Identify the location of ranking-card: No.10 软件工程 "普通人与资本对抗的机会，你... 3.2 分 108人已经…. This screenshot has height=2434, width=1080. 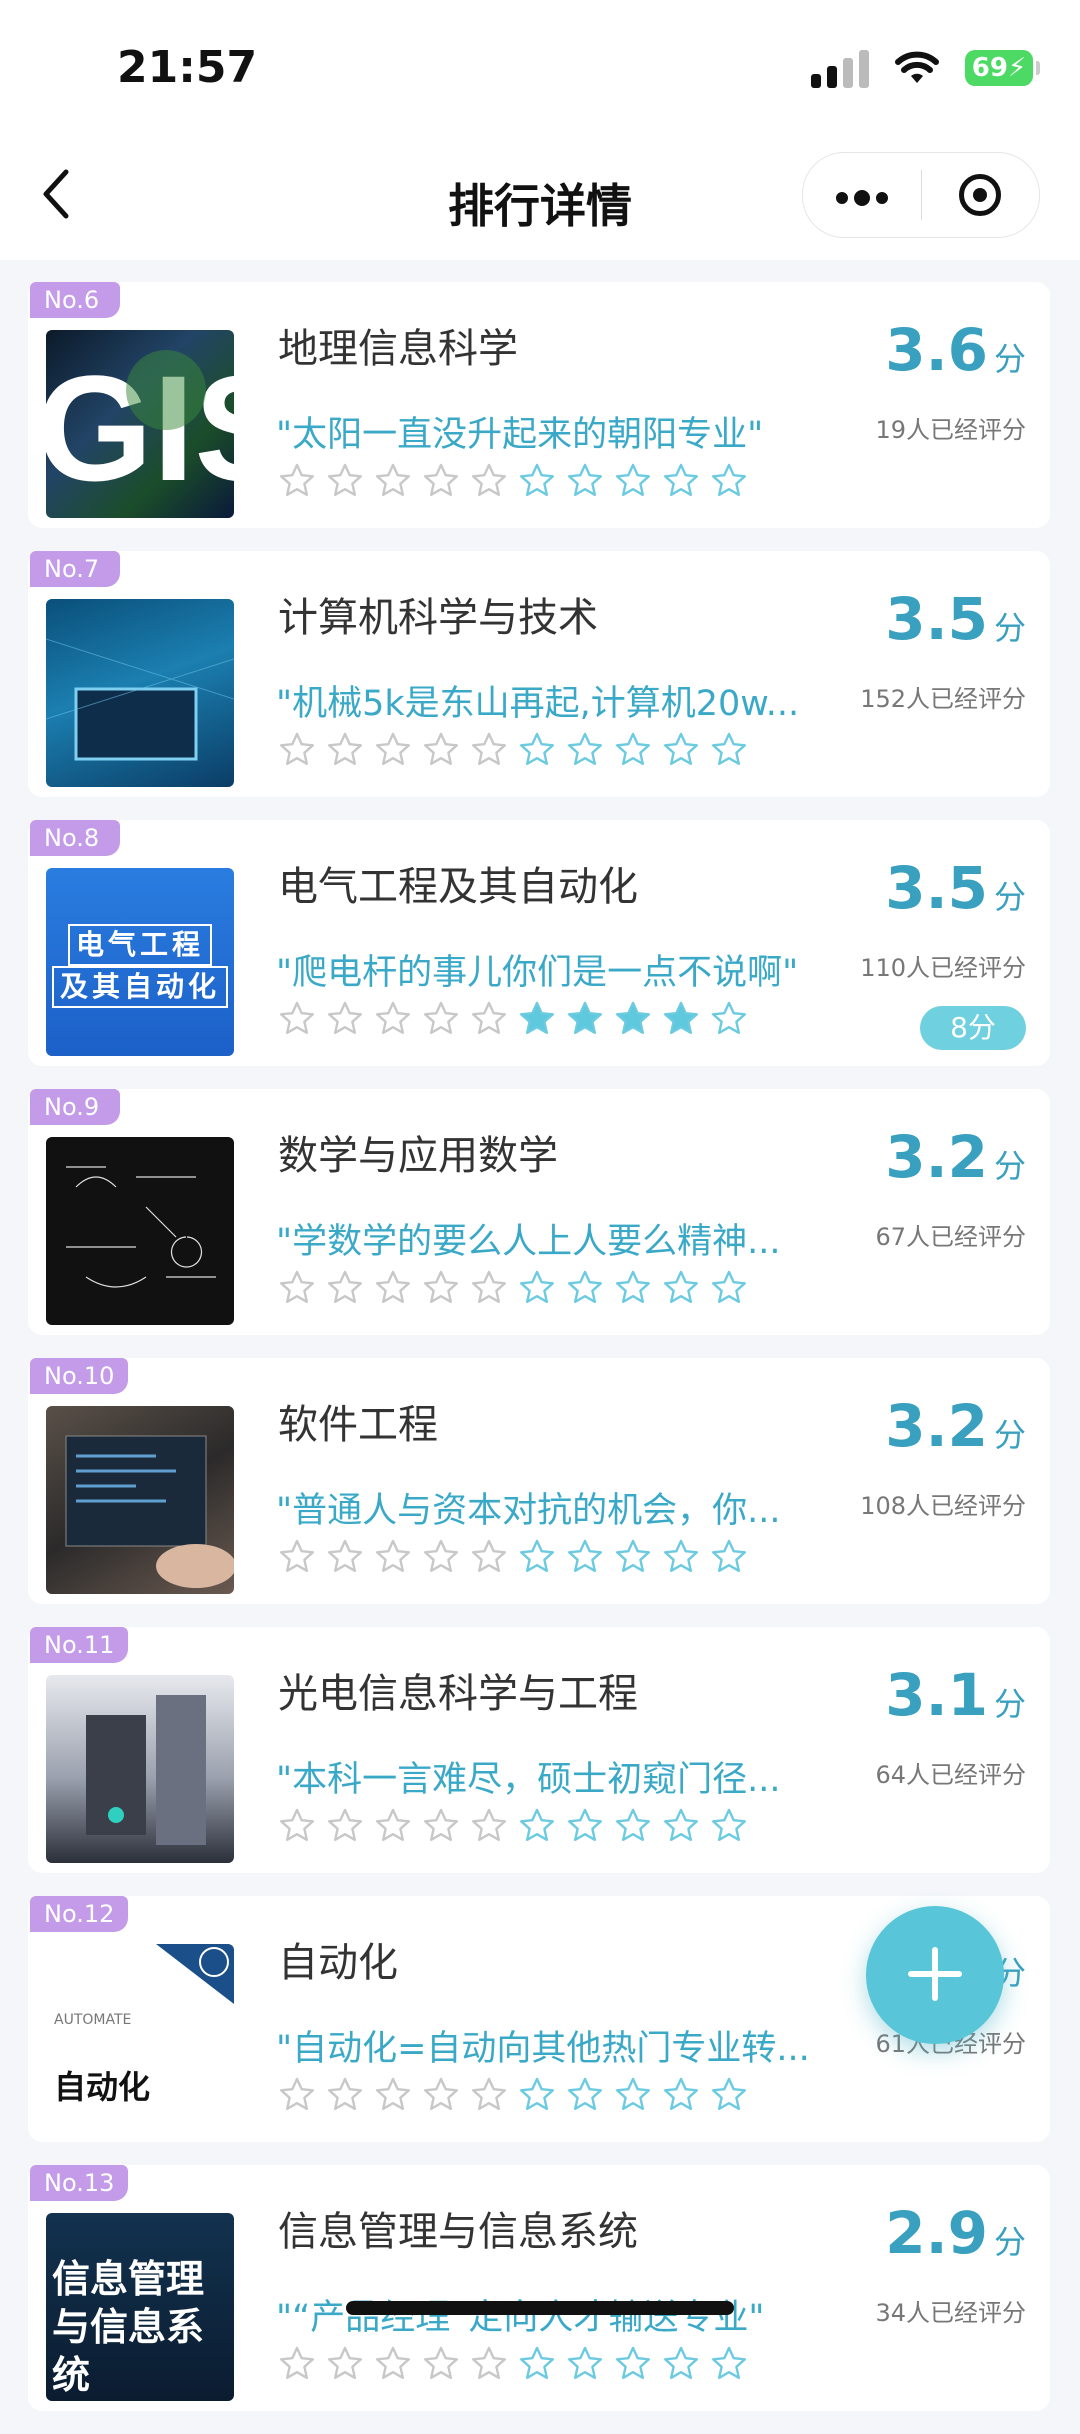
(539, 1481).